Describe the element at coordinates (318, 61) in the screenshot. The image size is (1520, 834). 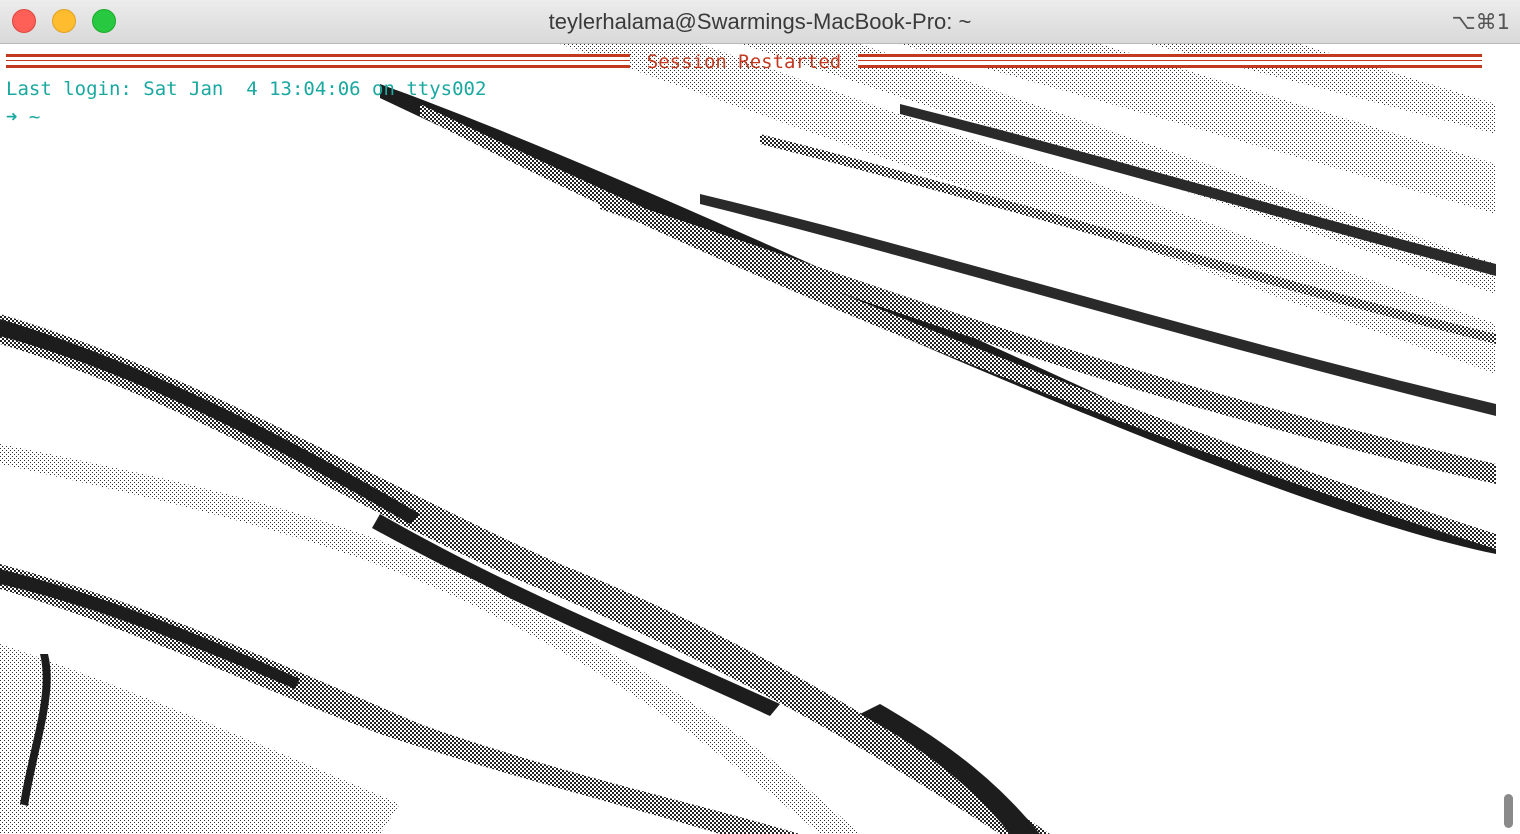
I see `banner-rule-left` at that location.